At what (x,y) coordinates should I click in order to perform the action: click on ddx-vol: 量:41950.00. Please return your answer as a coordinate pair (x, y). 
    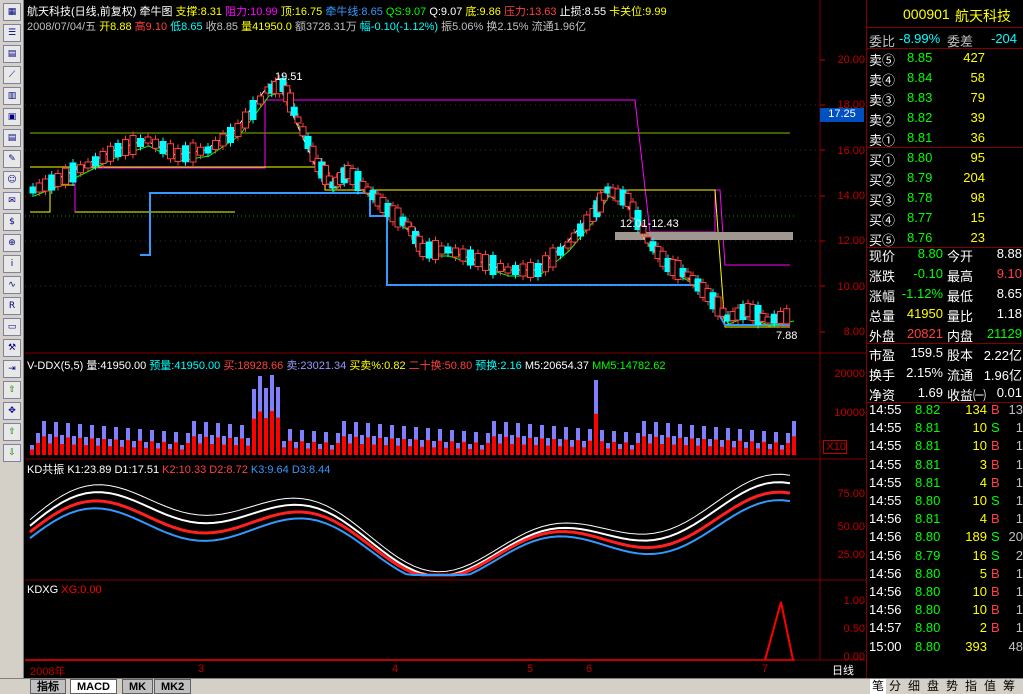
    Looking at the image, I should click on (116, 366).